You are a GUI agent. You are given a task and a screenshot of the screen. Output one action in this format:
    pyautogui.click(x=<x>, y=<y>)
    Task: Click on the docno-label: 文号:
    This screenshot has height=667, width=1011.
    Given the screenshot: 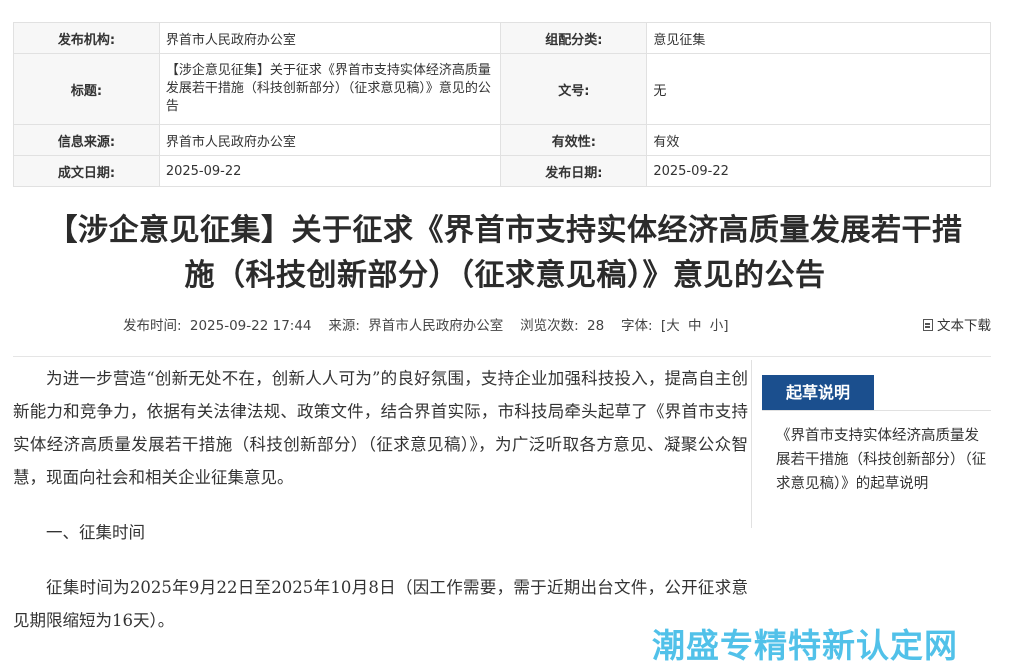 What is the action you would take?
    pyautogui.click(x=574, y=89)
    